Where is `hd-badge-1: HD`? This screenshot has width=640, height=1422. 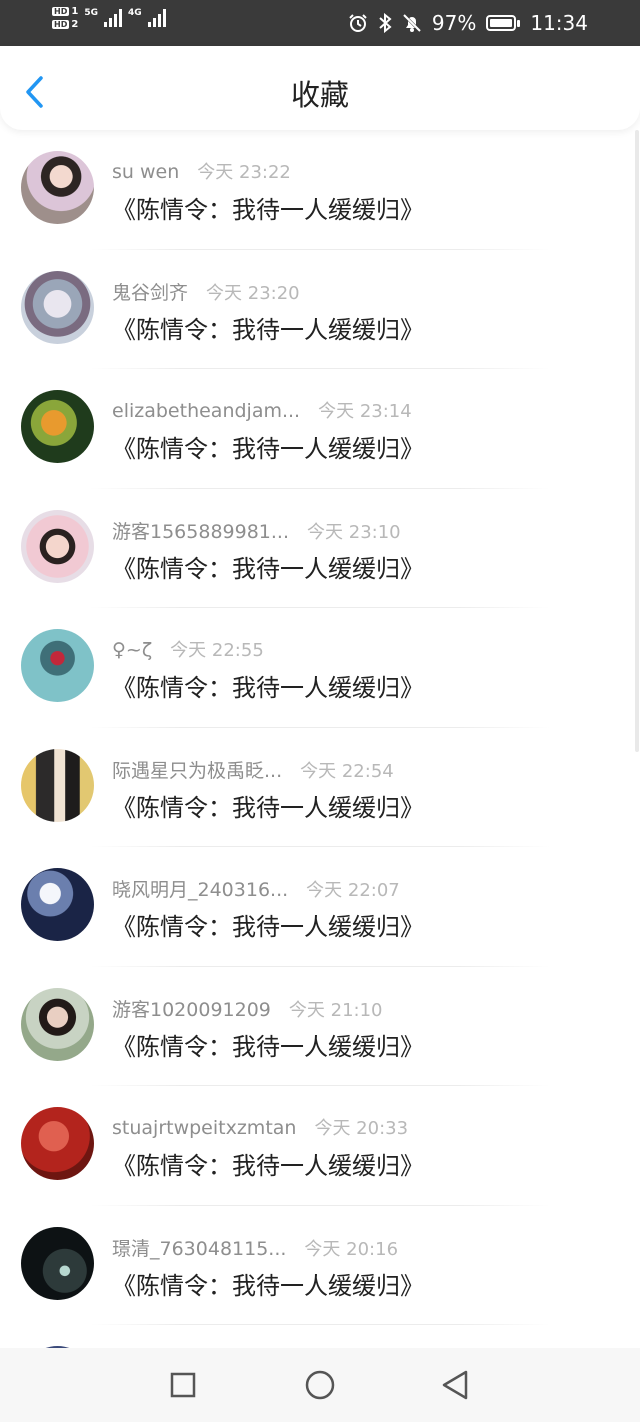 hd-badge-1: HD is located at coordinates (61, 11).